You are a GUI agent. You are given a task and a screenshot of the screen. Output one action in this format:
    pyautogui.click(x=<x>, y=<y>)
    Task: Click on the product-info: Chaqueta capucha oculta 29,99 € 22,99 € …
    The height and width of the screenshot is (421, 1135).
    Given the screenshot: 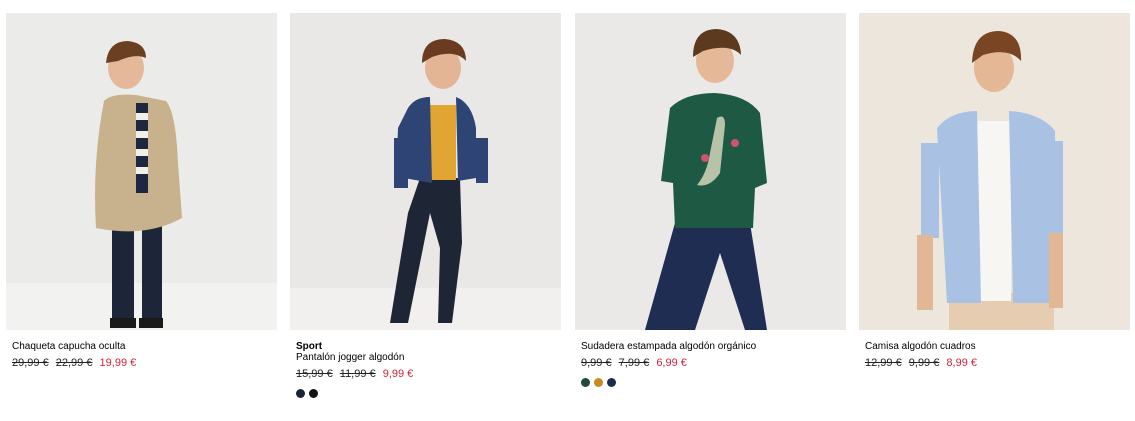 What is the action you would take?
    pyautogui.click(x=141, y=349)
    